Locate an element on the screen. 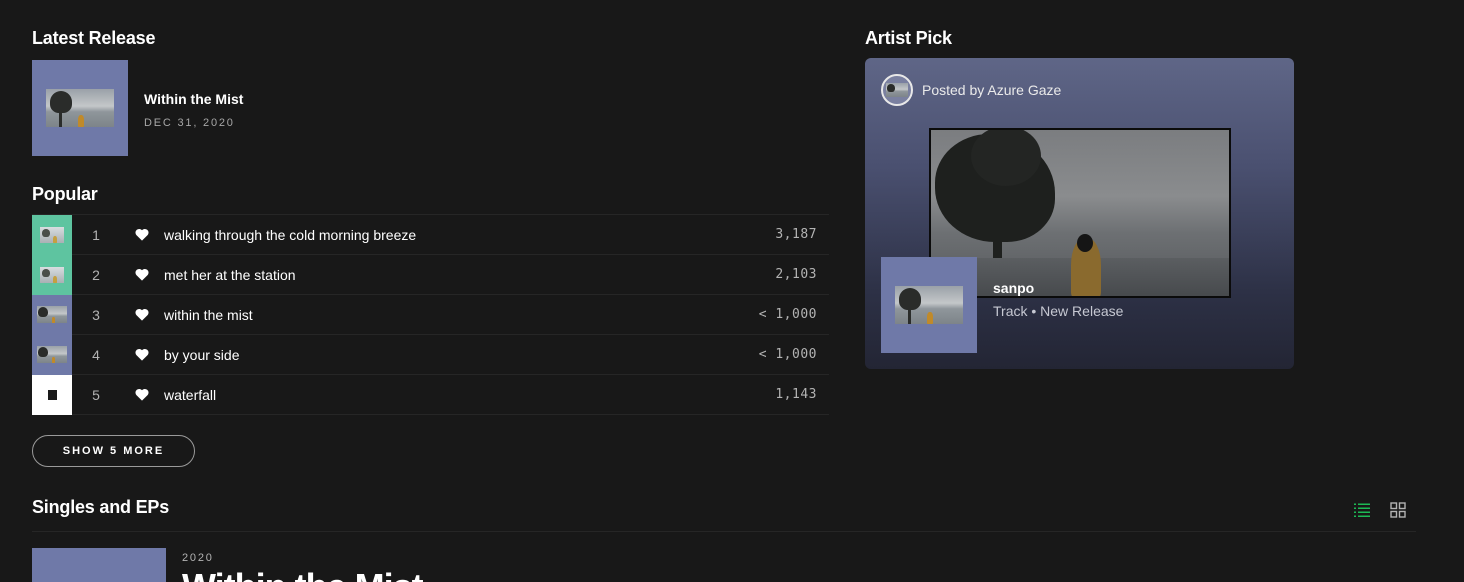 Image resolution: width=1464 pixels, height=582 pixels. avatar is located at coordinates (897, 90).